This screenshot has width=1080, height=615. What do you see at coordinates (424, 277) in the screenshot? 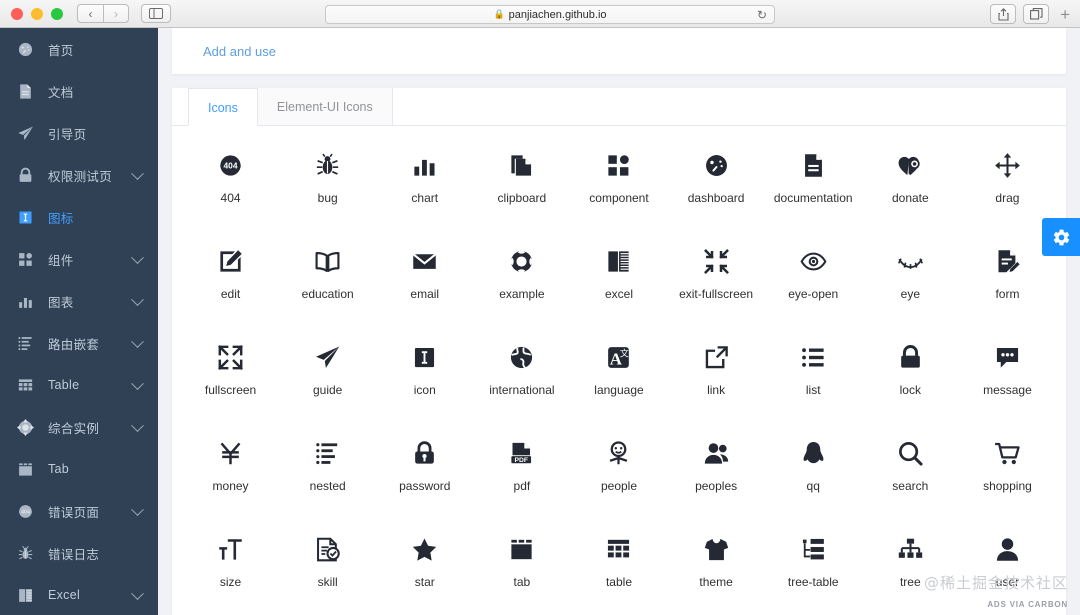
I see `icon-cell-email: email` at bounding box center [424, 277].